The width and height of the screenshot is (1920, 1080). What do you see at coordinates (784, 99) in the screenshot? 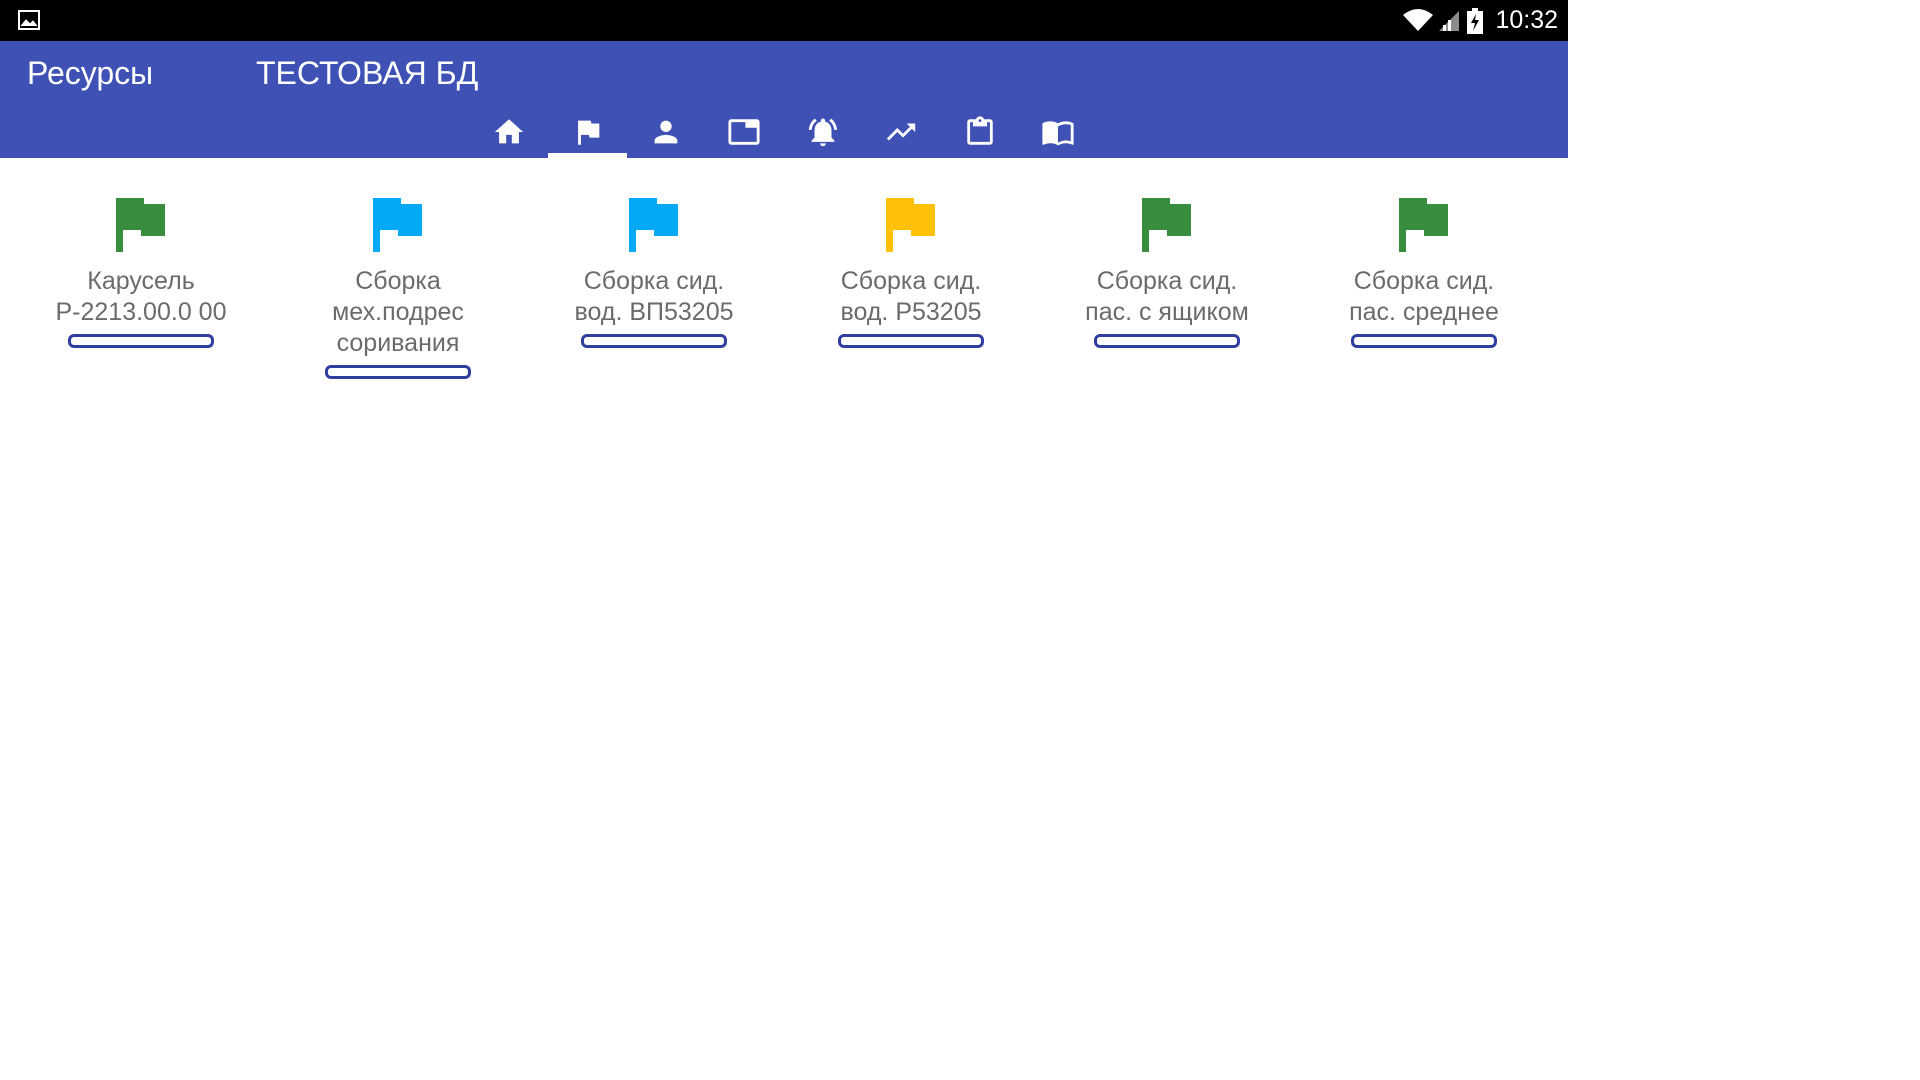
I see `app-bar: Ресурсы ТЕСТОВАЯ БД` at bounding box center [784, 99].